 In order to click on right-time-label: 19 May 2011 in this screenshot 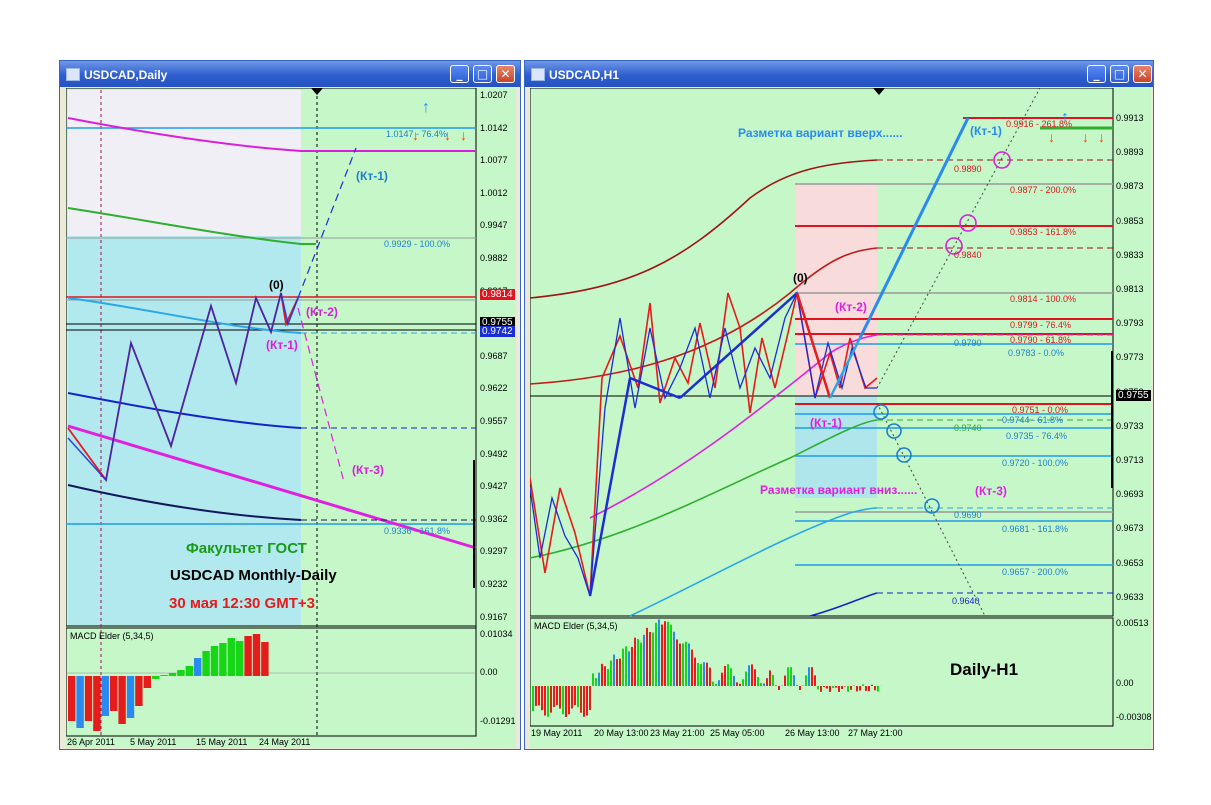, I will do `click(557, 733)`.